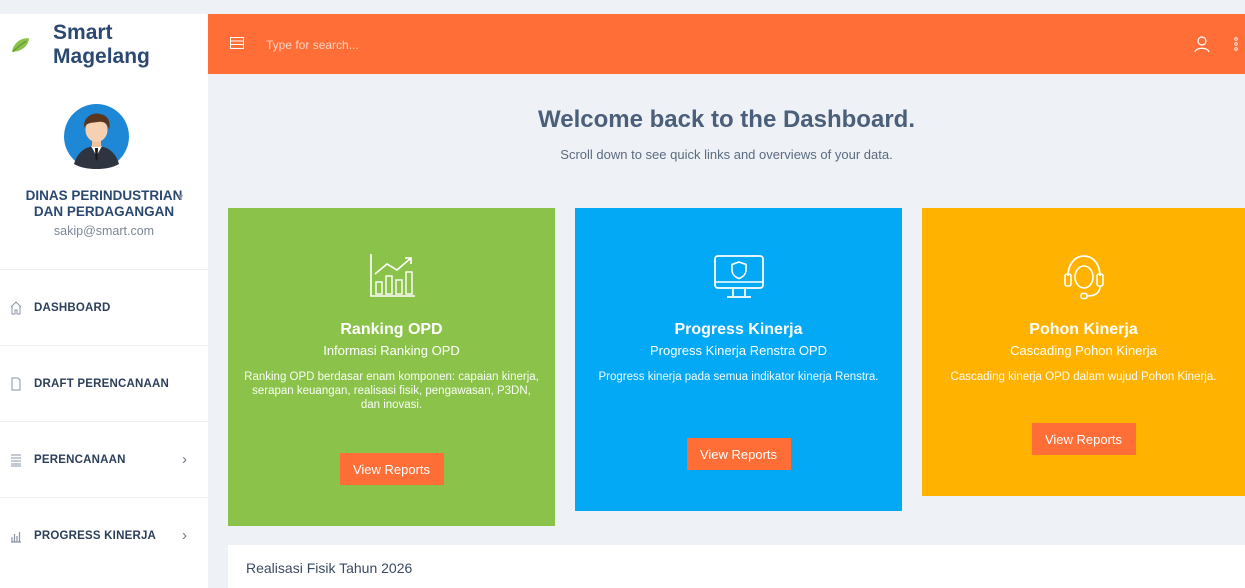 The height and width of the screenshot is (588, 1245). I want to click on user-name-line2: DAN PERDAGANGAN, so click(104, 211).